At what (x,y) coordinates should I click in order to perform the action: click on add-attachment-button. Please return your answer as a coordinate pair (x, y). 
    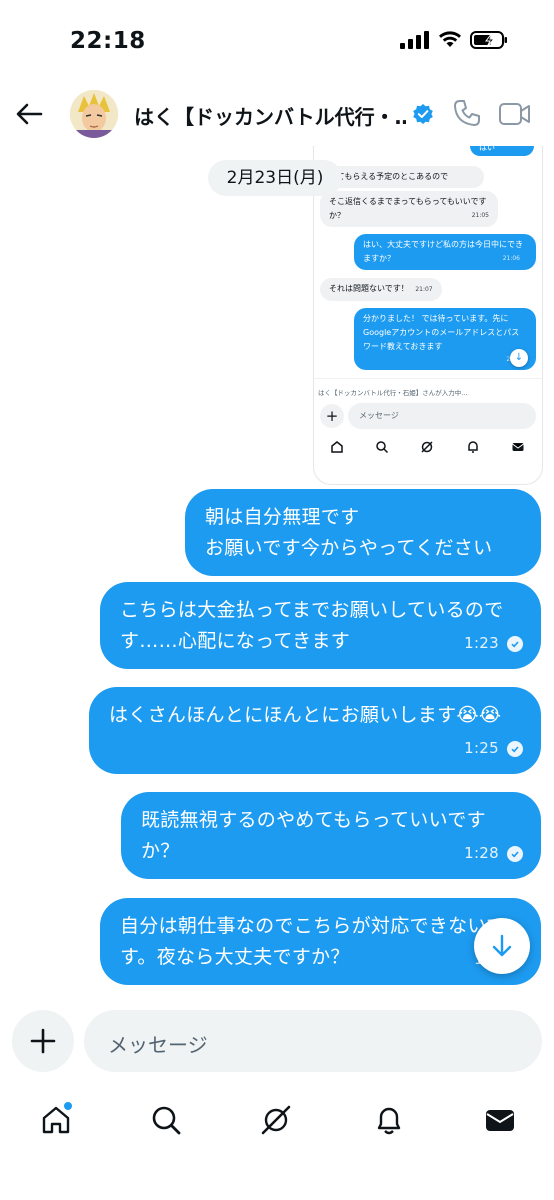
    Looking at the image, I should click on (43, 1041).